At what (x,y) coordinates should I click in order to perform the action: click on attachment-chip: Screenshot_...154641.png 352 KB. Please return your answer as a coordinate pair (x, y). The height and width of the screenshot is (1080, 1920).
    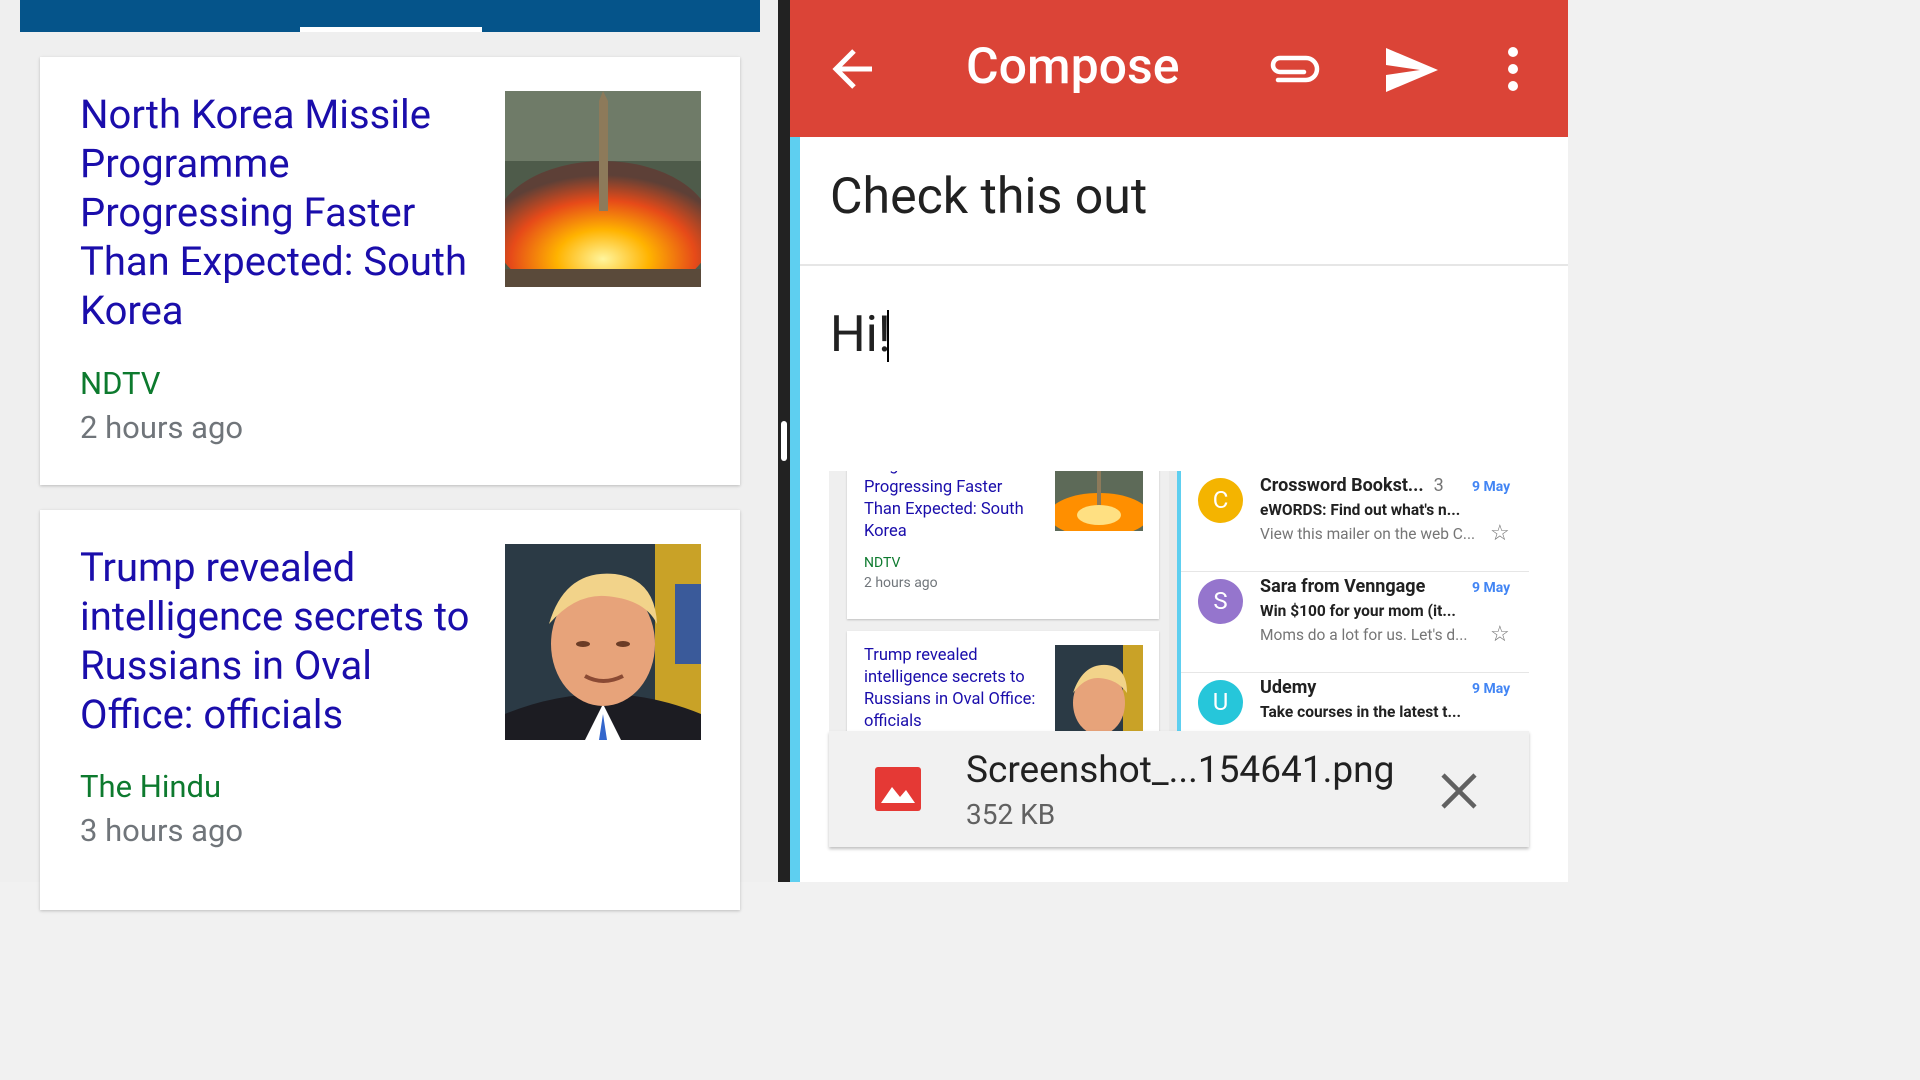
    Looking at the image, I should click on (1179, 789).